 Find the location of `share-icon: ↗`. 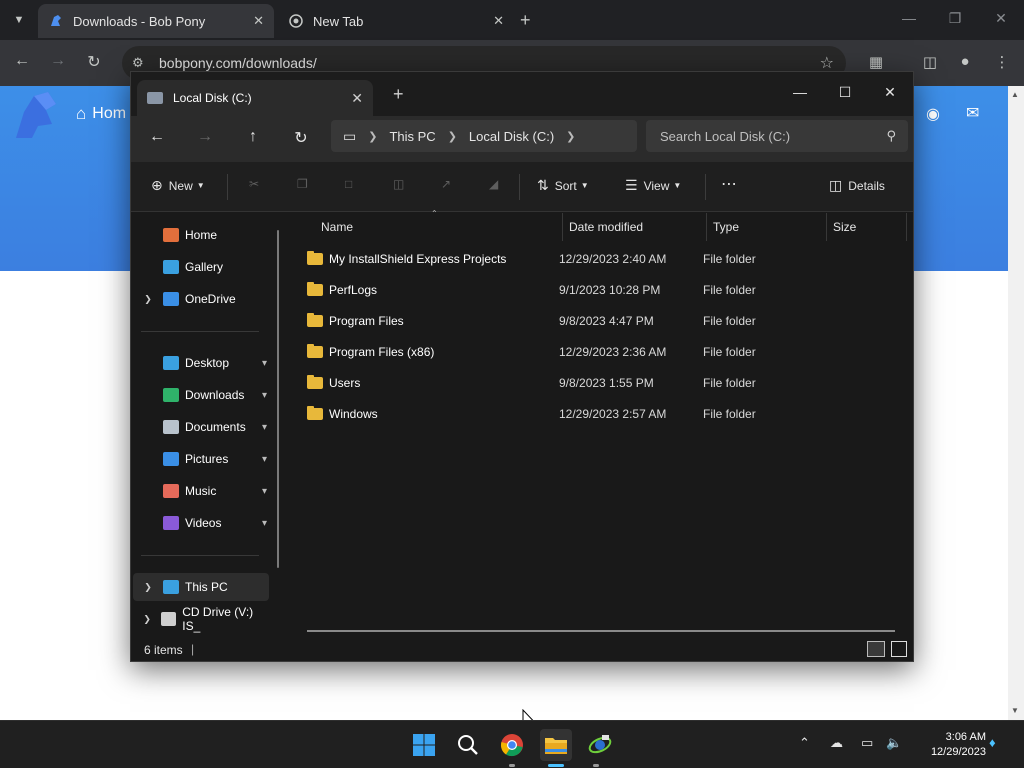

share-icon: ↗ is located at coordinates (446, 184).